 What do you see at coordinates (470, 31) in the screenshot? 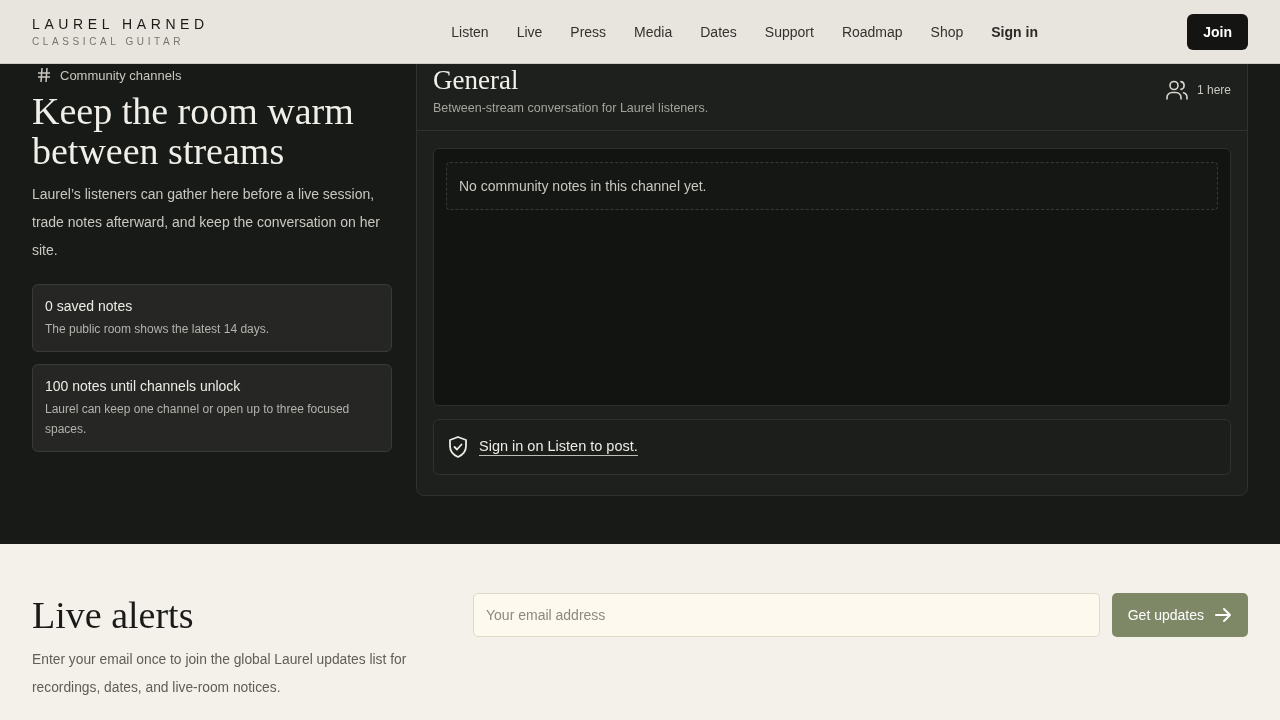
I see `nav-link: Listen` at bounding box center [470, 31].